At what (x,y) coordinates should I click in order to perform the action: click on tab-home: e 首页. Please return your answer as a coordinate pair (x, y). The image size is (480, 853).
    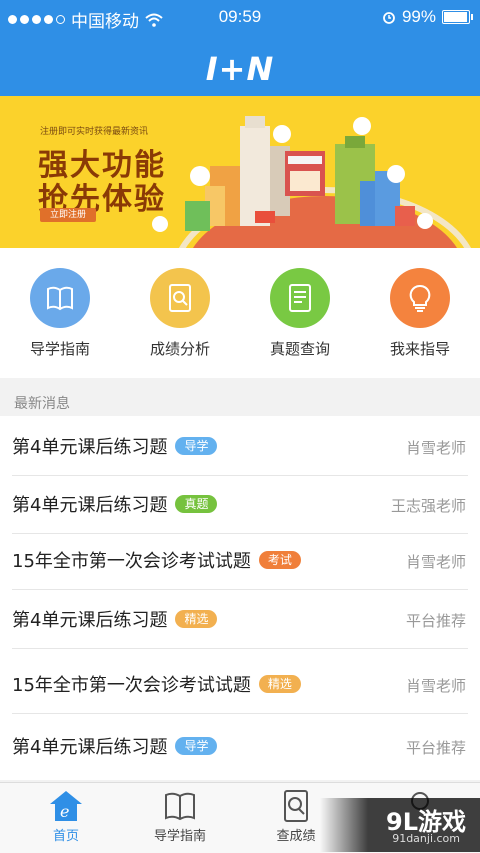
    Looking at the image, I should click on (66, 816).